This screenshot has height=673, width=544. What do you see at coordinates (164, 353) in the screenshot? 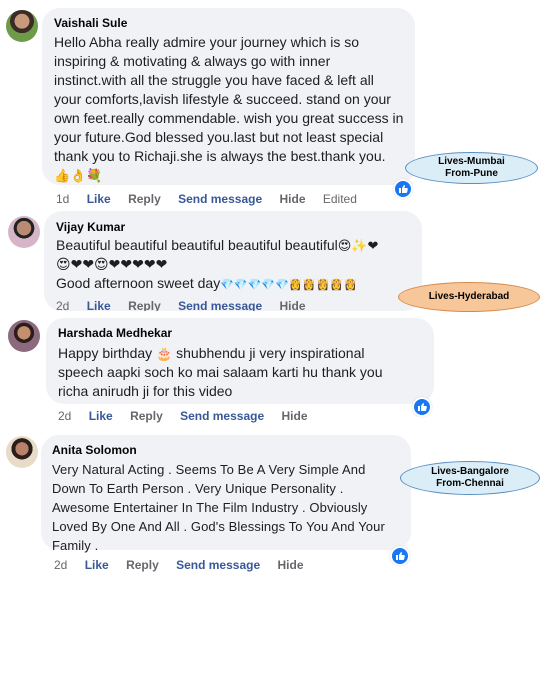
I see `cake-emoji: 🎂` at bounding box center [164, 353].